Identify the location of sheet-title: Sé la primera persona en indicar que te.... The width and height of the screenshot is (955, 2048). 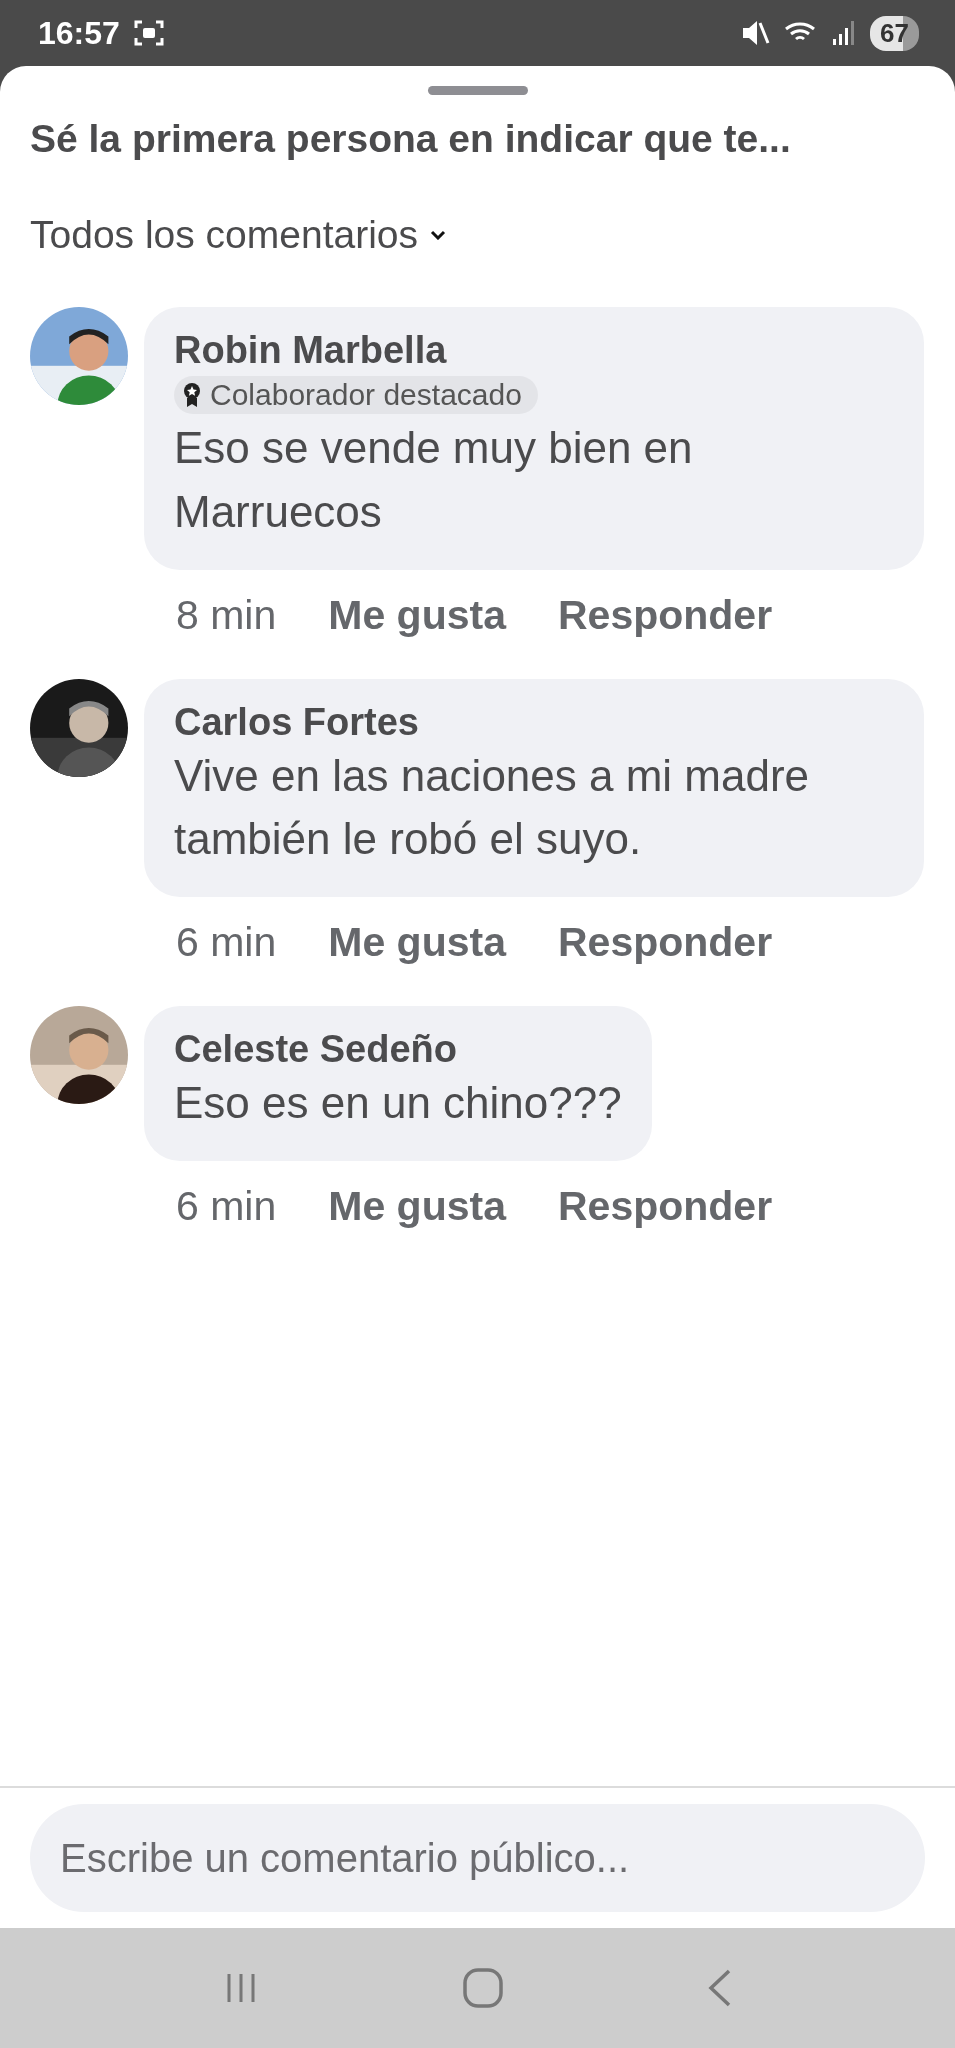
(410, 138).